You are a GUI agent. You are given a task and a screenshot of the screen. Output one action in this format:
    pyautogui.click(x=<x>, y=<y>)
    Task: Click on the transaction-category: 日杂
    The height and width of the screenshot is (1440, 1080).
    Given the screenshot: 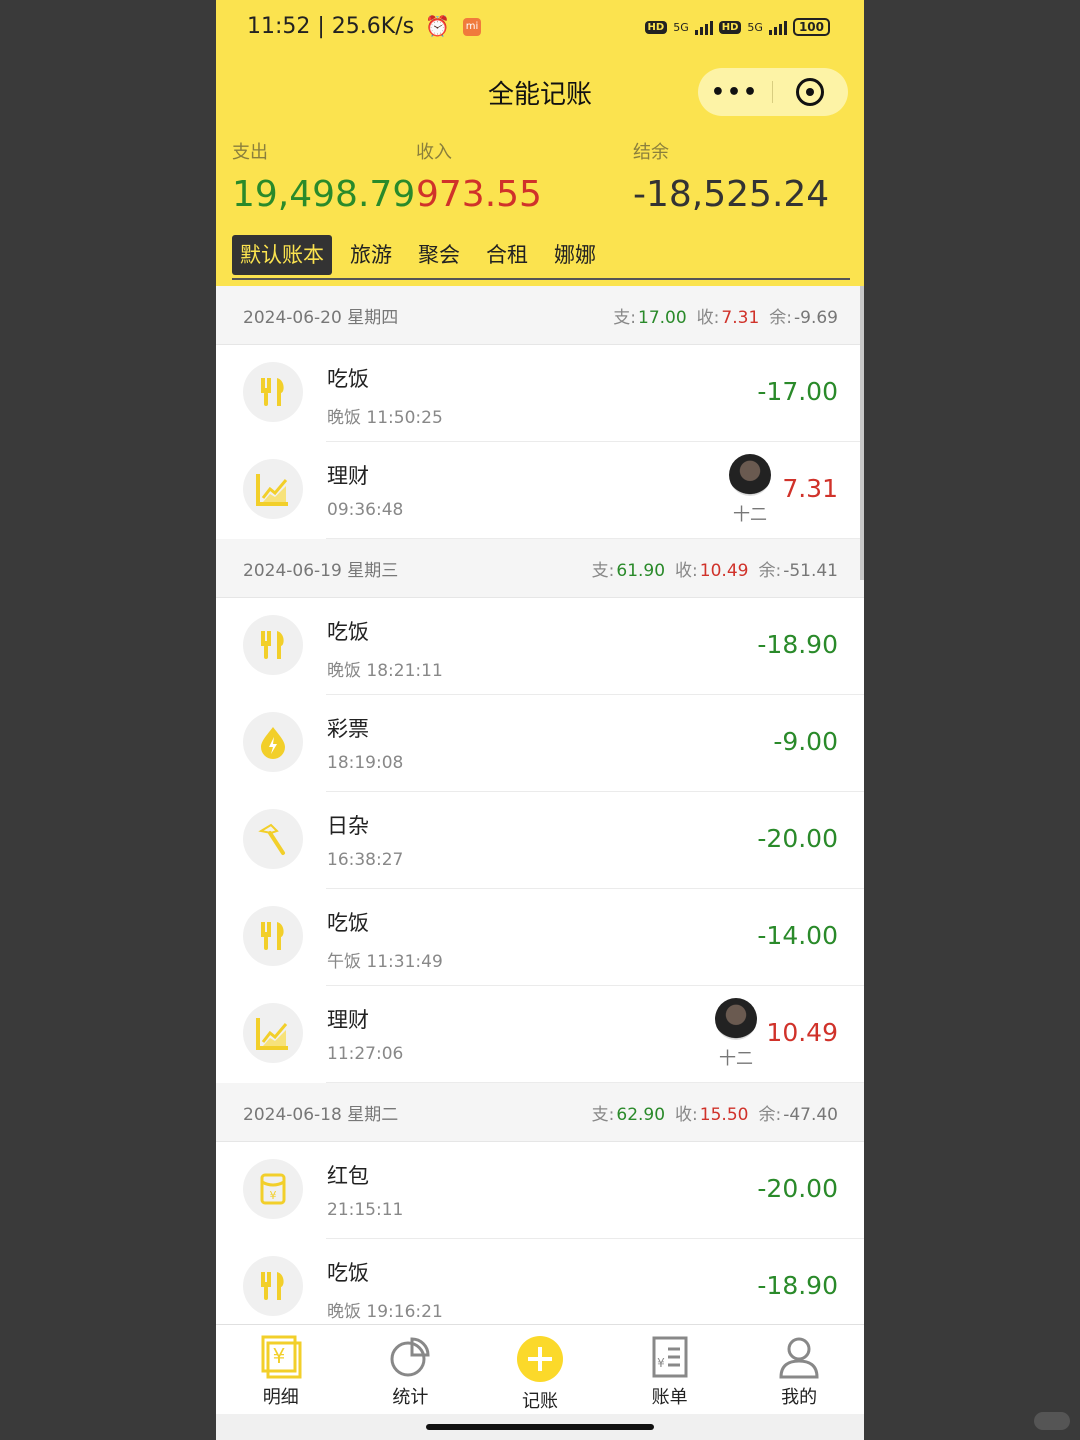 What is the action you would take?
    pyautogui.click(x=348, y=826)
    